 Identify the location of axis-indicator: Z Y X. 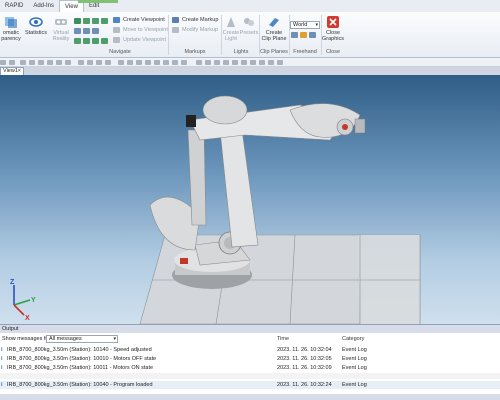
(23, 300).